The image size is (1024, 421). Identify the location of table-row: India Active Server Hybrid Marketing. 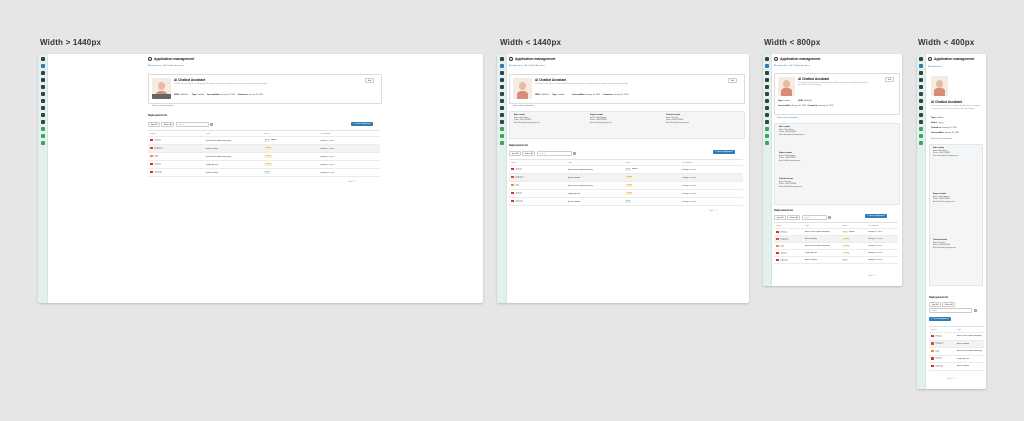
(956, 352).